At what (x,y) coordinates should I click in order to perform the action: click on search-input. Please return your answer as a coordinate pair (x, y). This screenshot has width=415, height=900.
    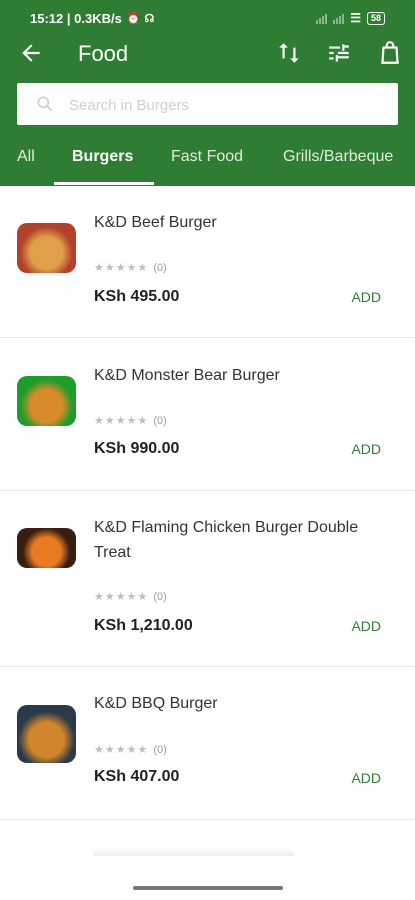
    Looking at the image, I should click on (229, 105).